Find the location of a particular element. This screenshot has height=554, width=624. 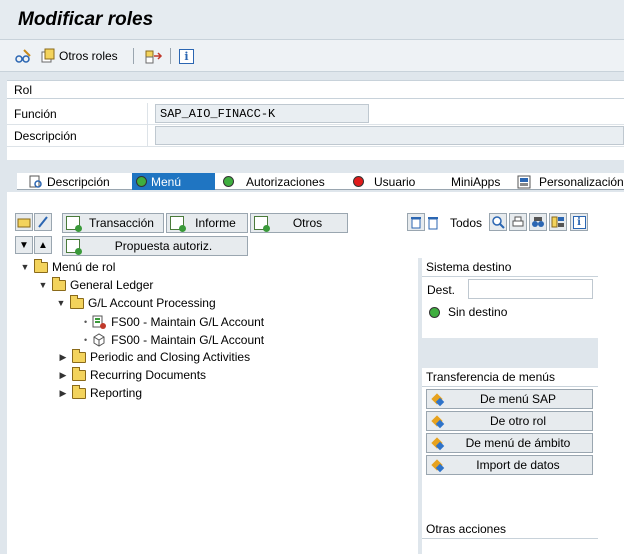

move-up-button: ▲ is located at coordinates (43, 245).